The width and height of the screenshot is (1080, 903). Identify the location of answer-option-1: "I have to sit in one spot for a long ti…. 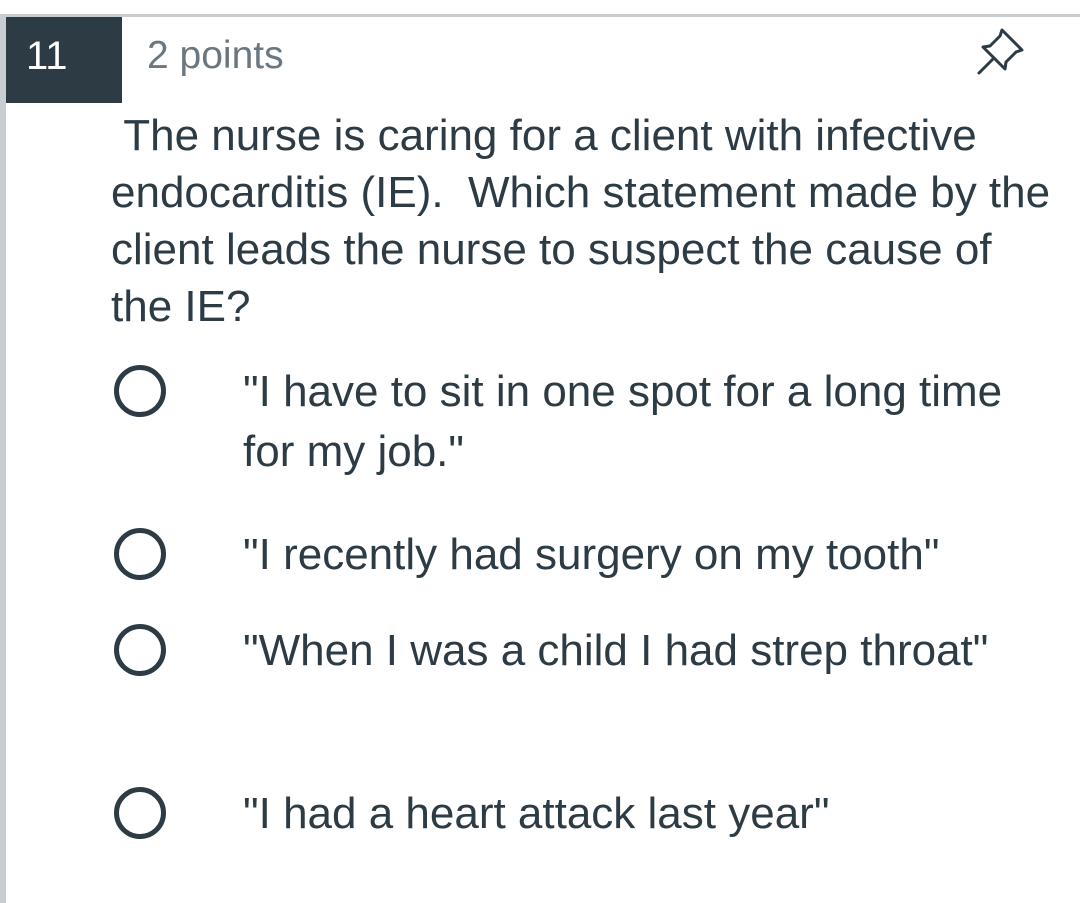
(570, 422).